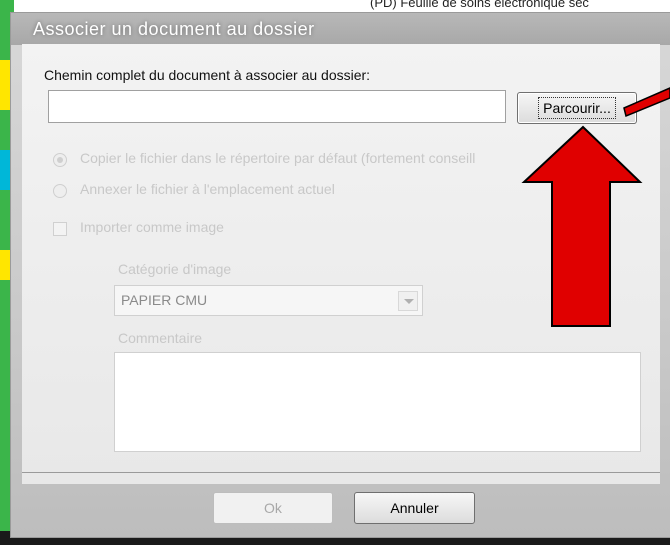 Image resolution: width=670 pixels, height=545 pixels. What do you see at coordinates (414, 508) in the screenshot?
I see `cancel-button: Annuler` at bounding box center [414, 508].